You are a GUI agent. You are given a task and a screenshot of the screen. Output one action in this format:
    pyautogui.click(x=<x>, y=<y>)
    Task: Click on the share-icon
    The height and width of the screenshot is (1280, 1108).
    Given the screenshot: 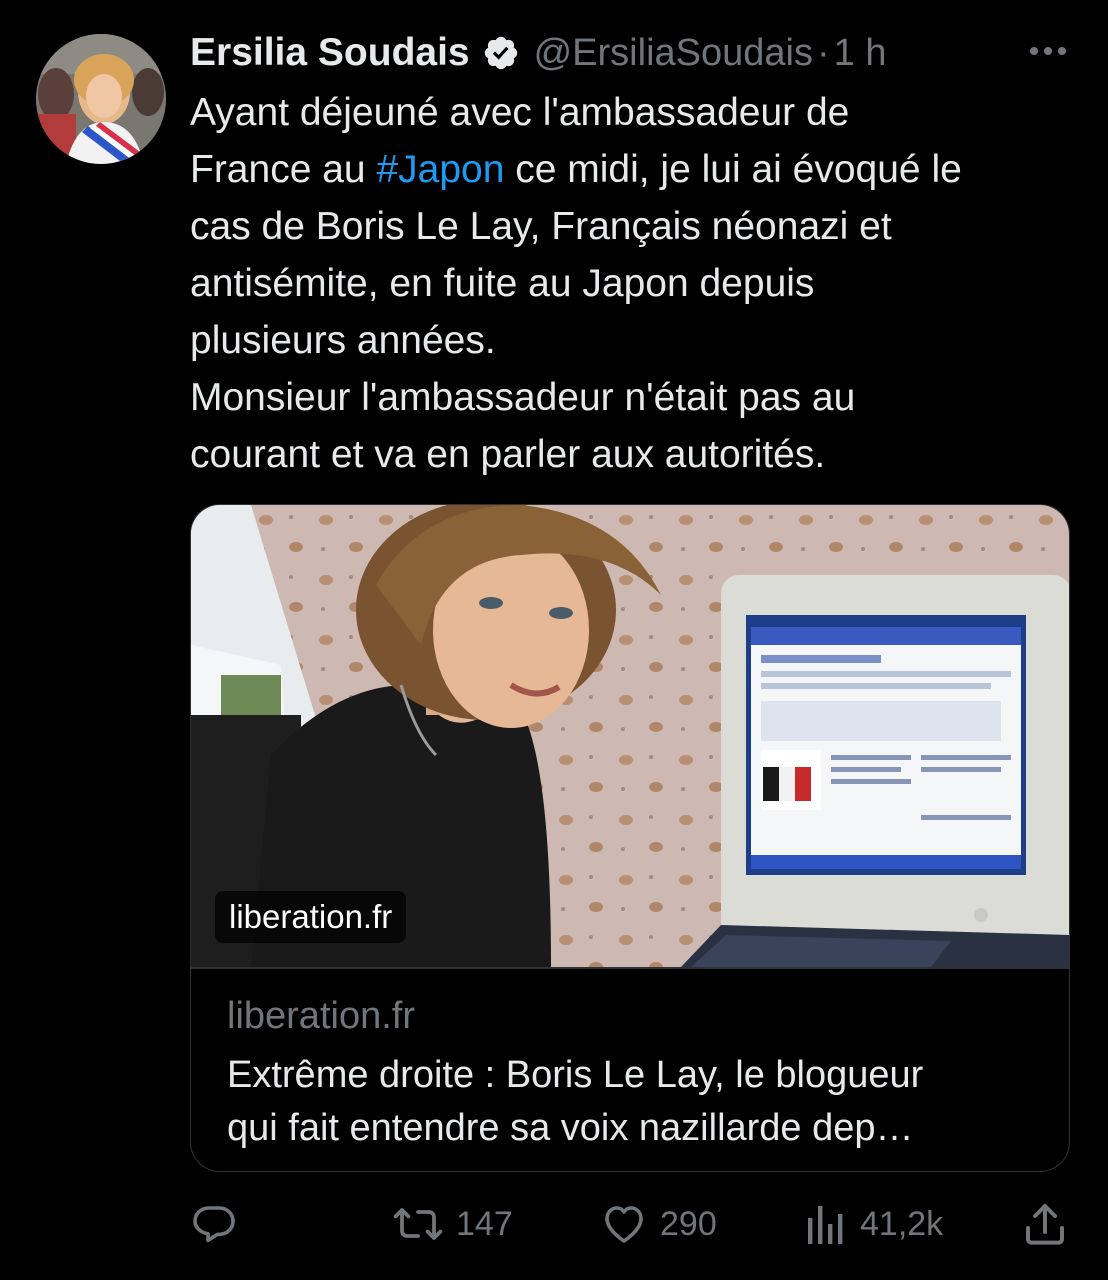 What is the action you would take?
    pyautogui.click(x=1045, y=1224)
    